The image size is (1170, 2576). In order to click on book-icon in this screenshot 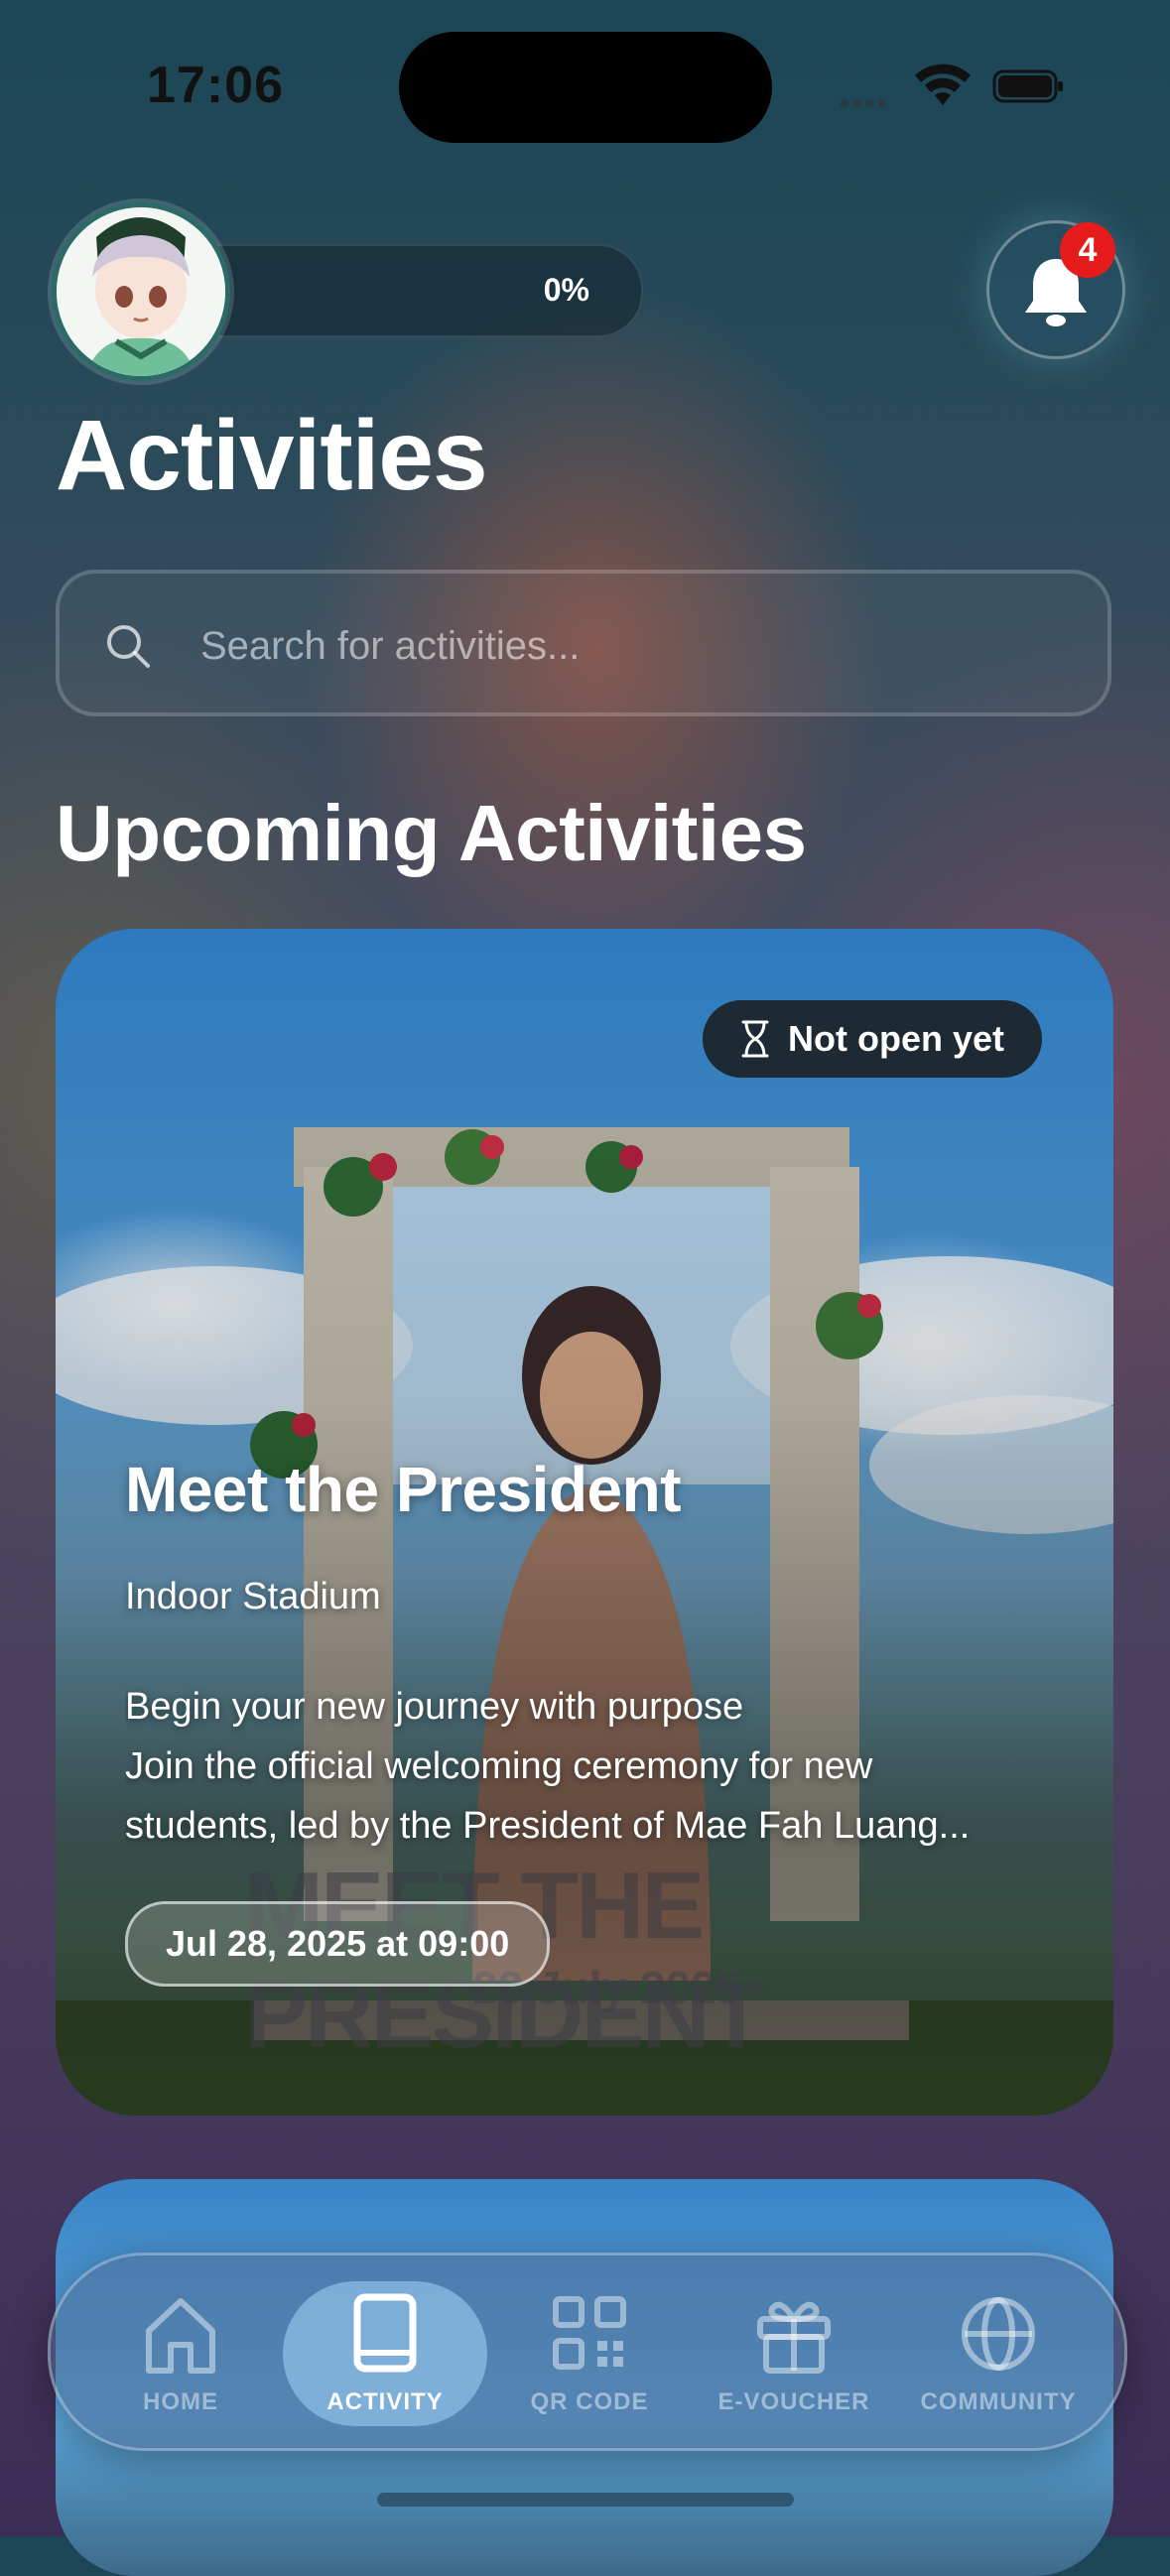, I will do `click(385, 2333)`.